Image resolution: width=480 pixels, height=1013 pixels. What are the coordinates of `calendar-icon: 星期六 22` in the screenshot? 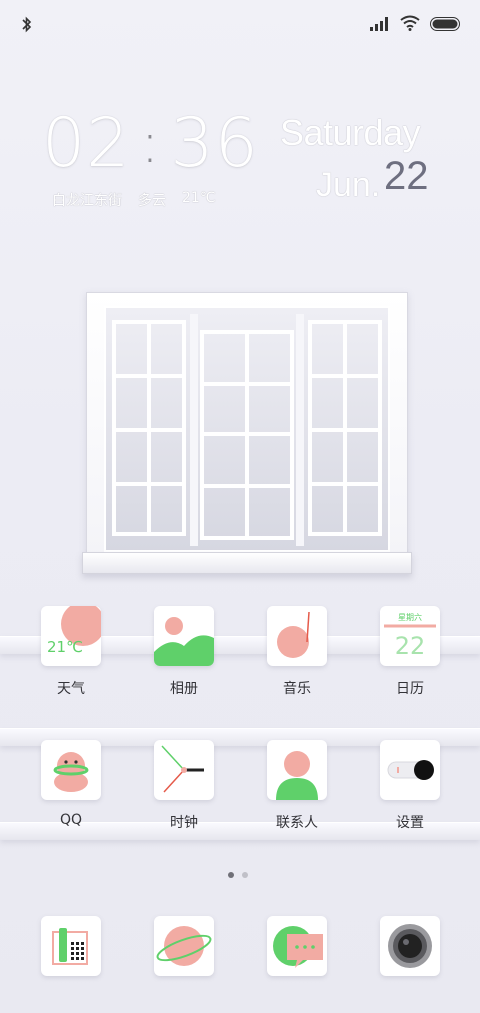 It's located at (410, 636).